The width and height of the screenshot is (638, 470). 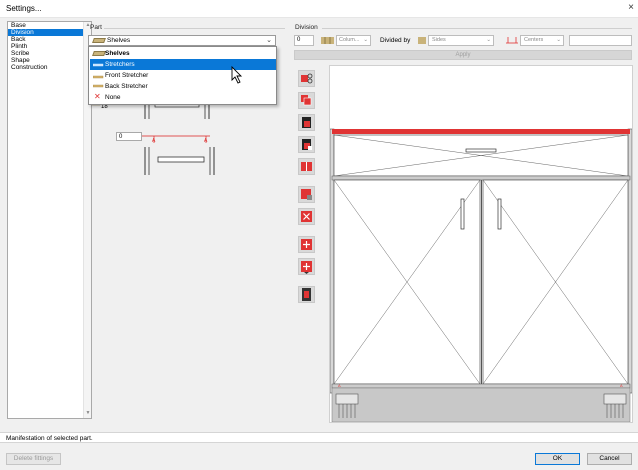 I want to click on status-bar: Manifestation of selected part., so click(x=319, y=437).